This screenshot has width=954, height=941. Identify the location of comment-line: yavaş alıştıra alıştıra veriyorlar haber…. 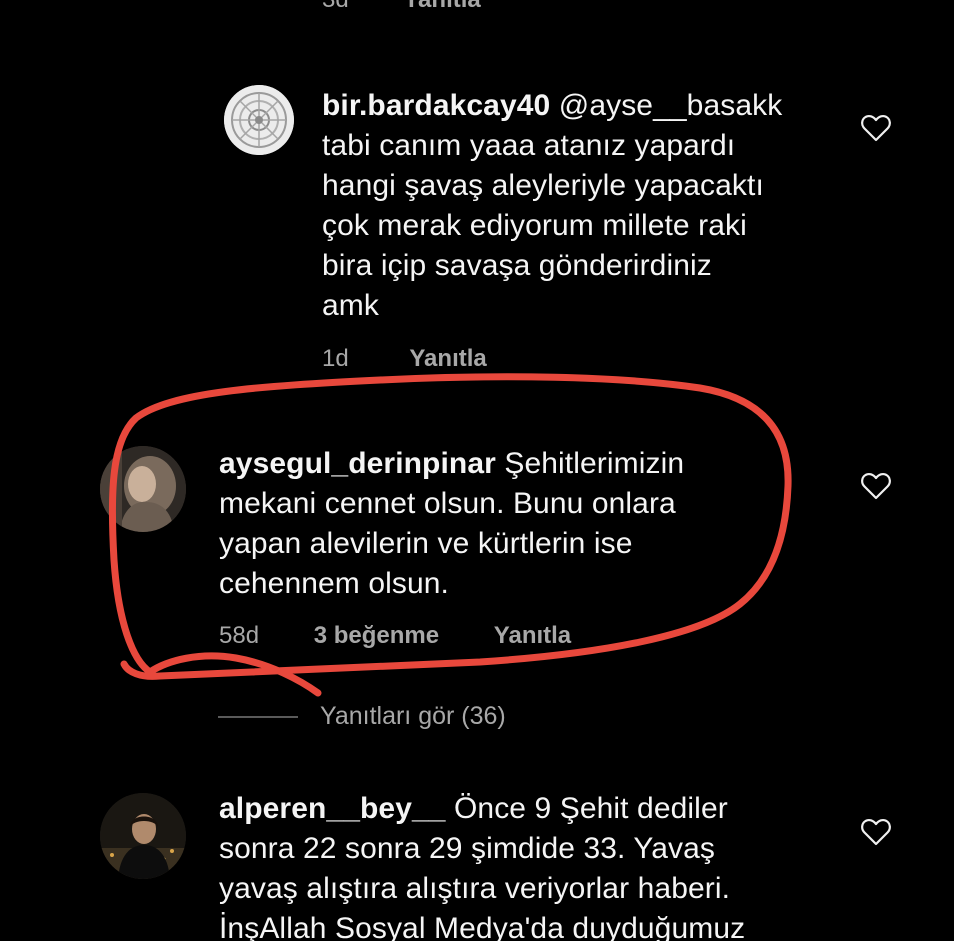
(475, 888).